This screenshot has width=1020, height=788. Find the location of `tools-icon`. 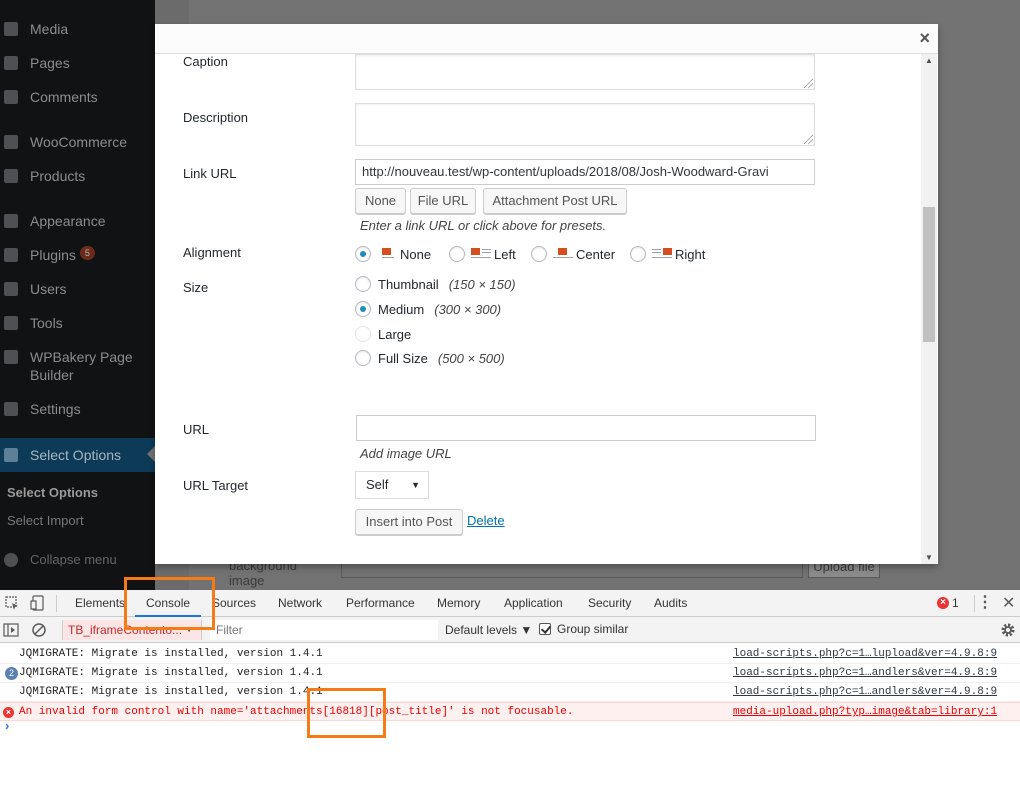

tools-icon is located at coordinates (11, 323).